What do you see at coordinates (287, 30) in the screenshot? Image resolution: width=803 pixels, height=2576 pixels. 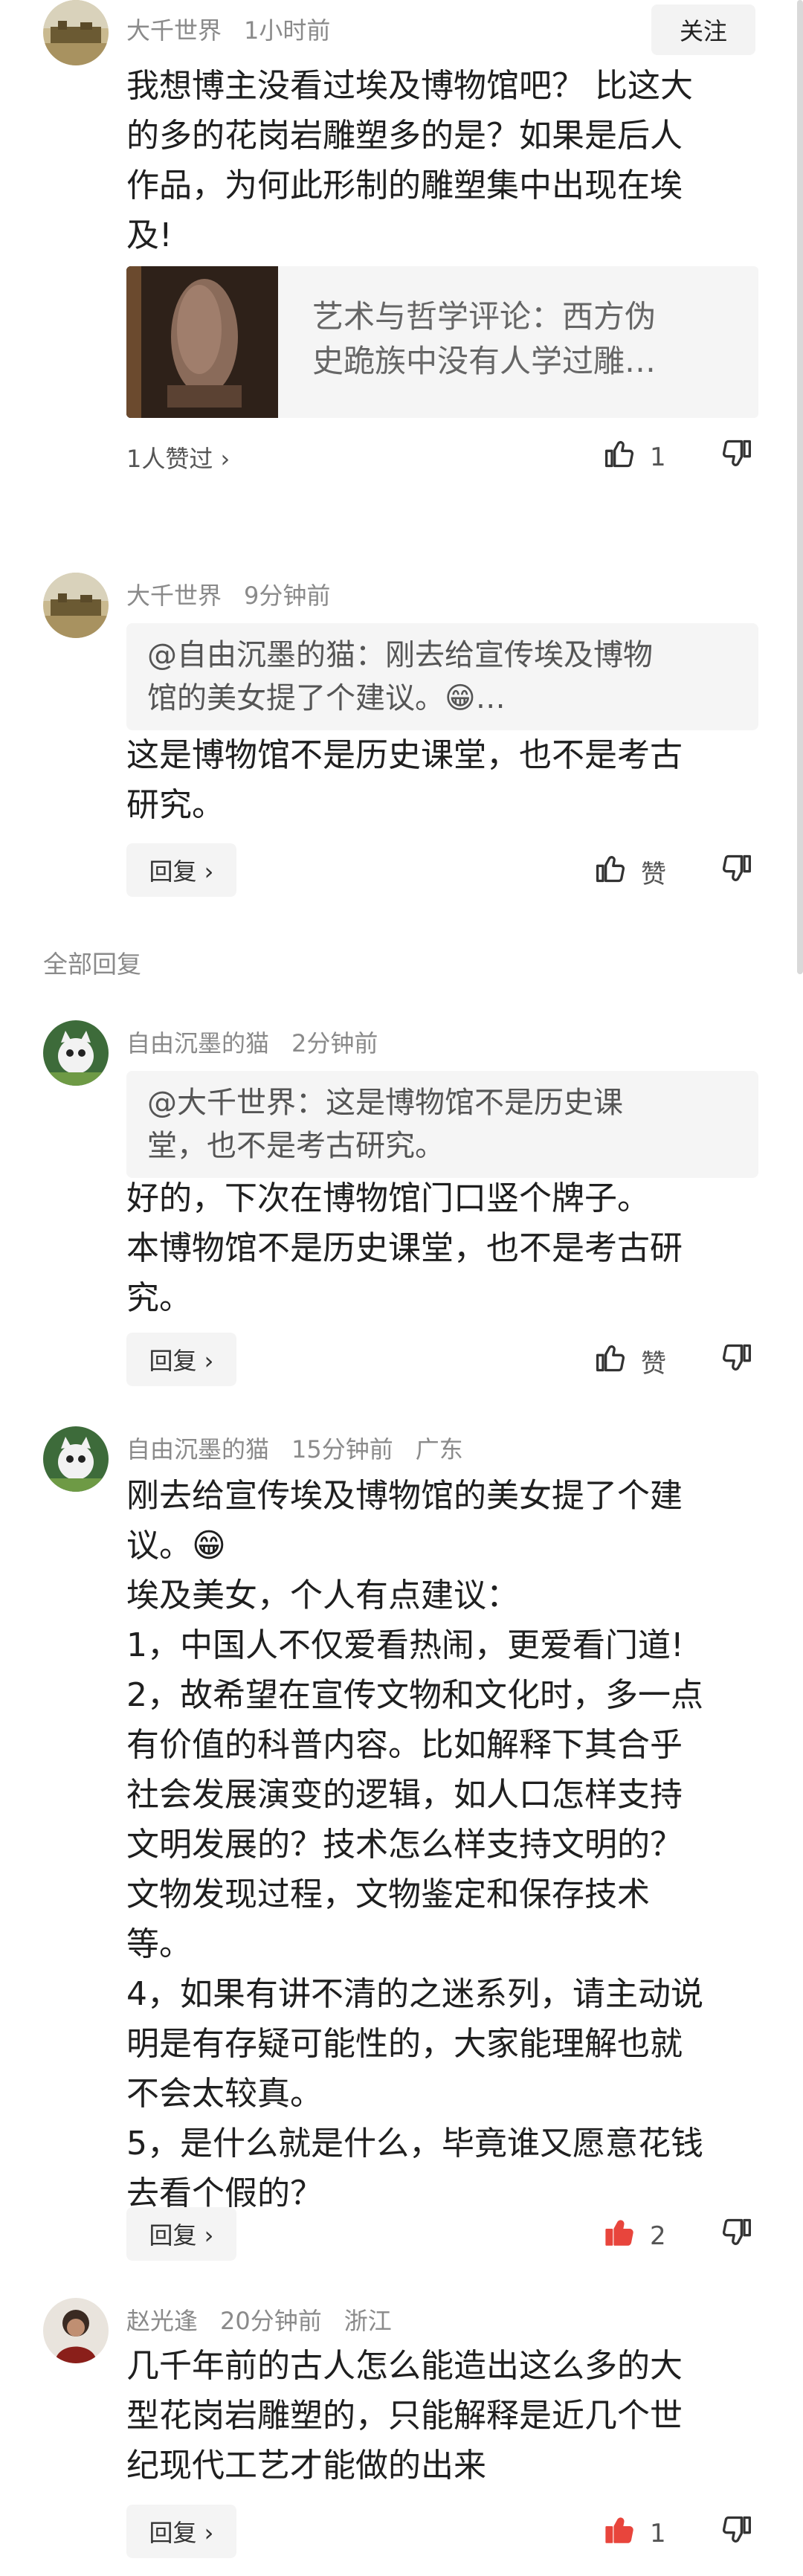 I see `timestamp: 1小时前` at bounding box center [287, 30].